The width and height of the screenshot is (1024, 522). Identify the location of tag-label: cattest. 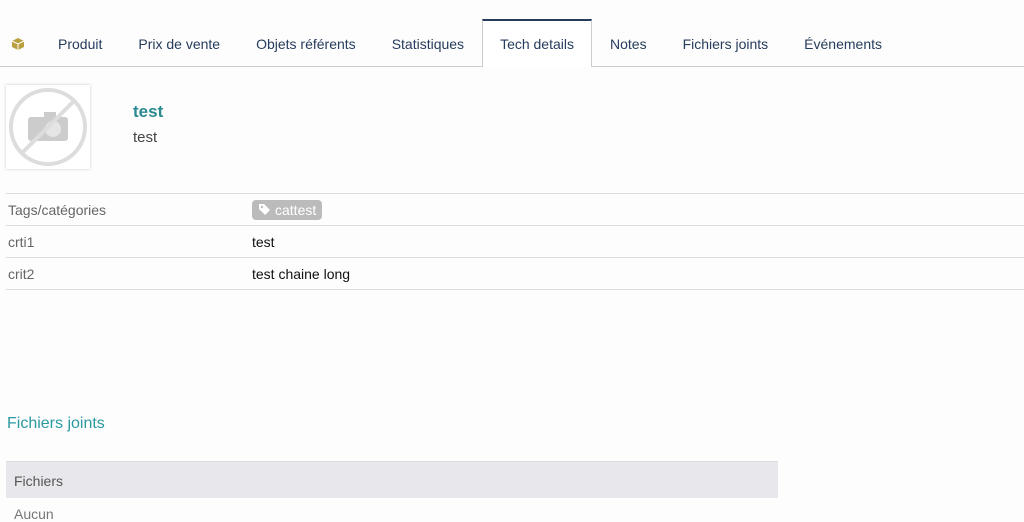
(296, 209).